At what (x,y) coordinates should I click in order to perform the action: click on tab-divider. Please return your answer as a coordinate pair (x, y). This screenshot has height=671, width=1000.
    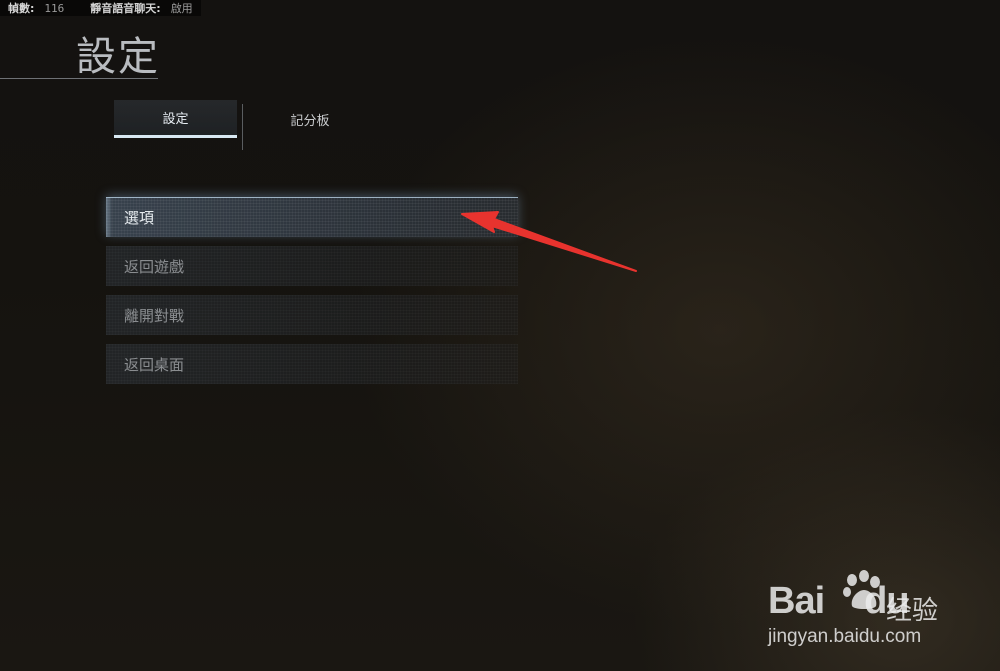
    Looking at the image, I should click on (242, 127).